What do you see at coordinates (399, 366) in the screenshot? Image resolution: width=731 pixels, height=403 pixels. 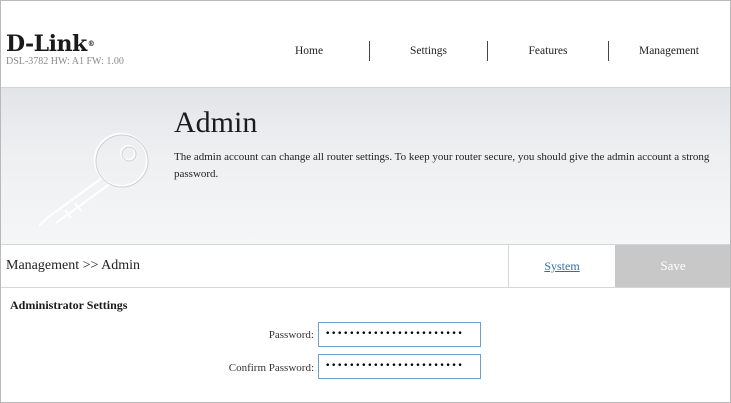 I see `confirm-password-field: •••••••••••••••••••••••` at bounding box center [399, 366].